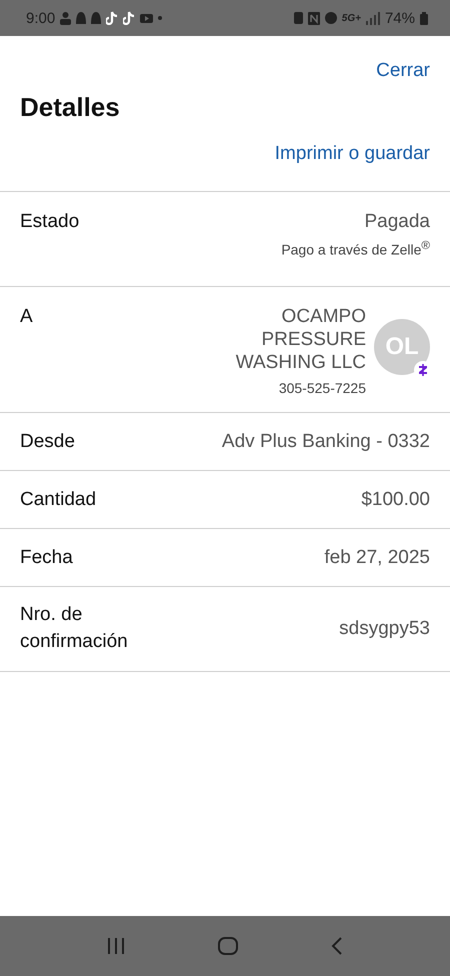  I want to click on home-icon, so click(227, 946).